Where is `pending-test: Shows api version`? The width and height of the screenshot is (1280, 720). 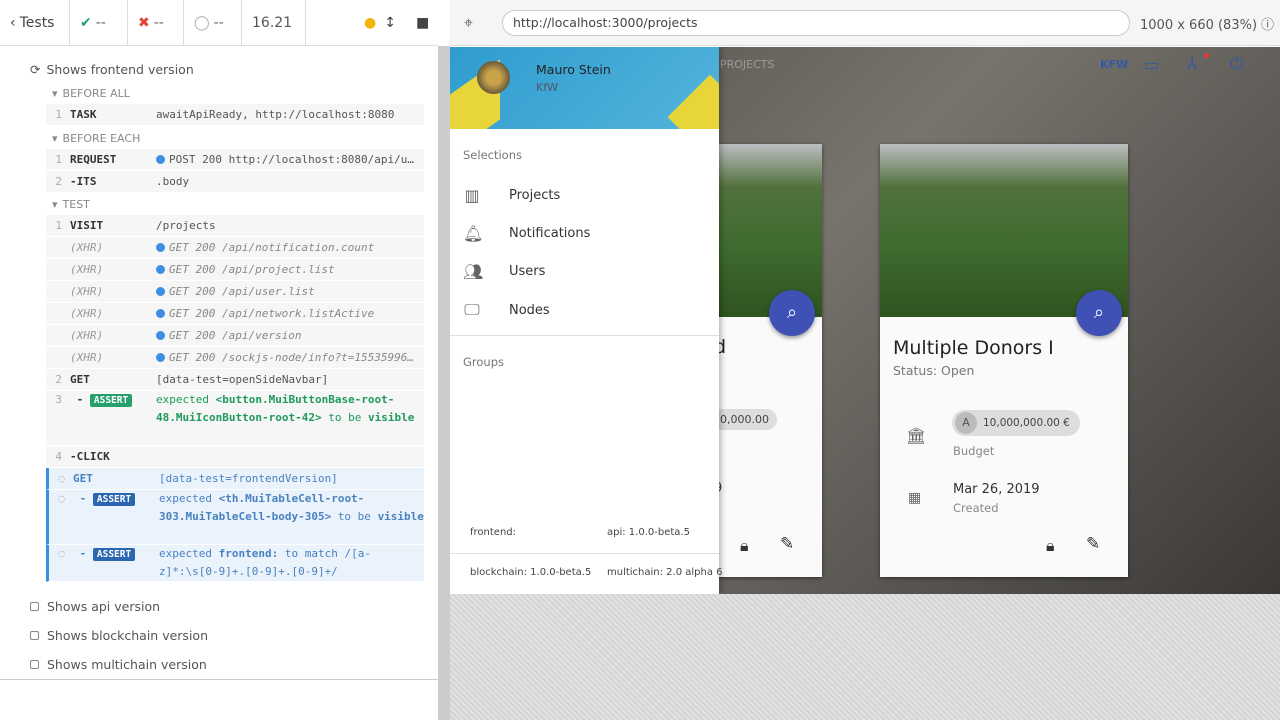 pending-test: Shows api version is located at coordinates (95, 606).